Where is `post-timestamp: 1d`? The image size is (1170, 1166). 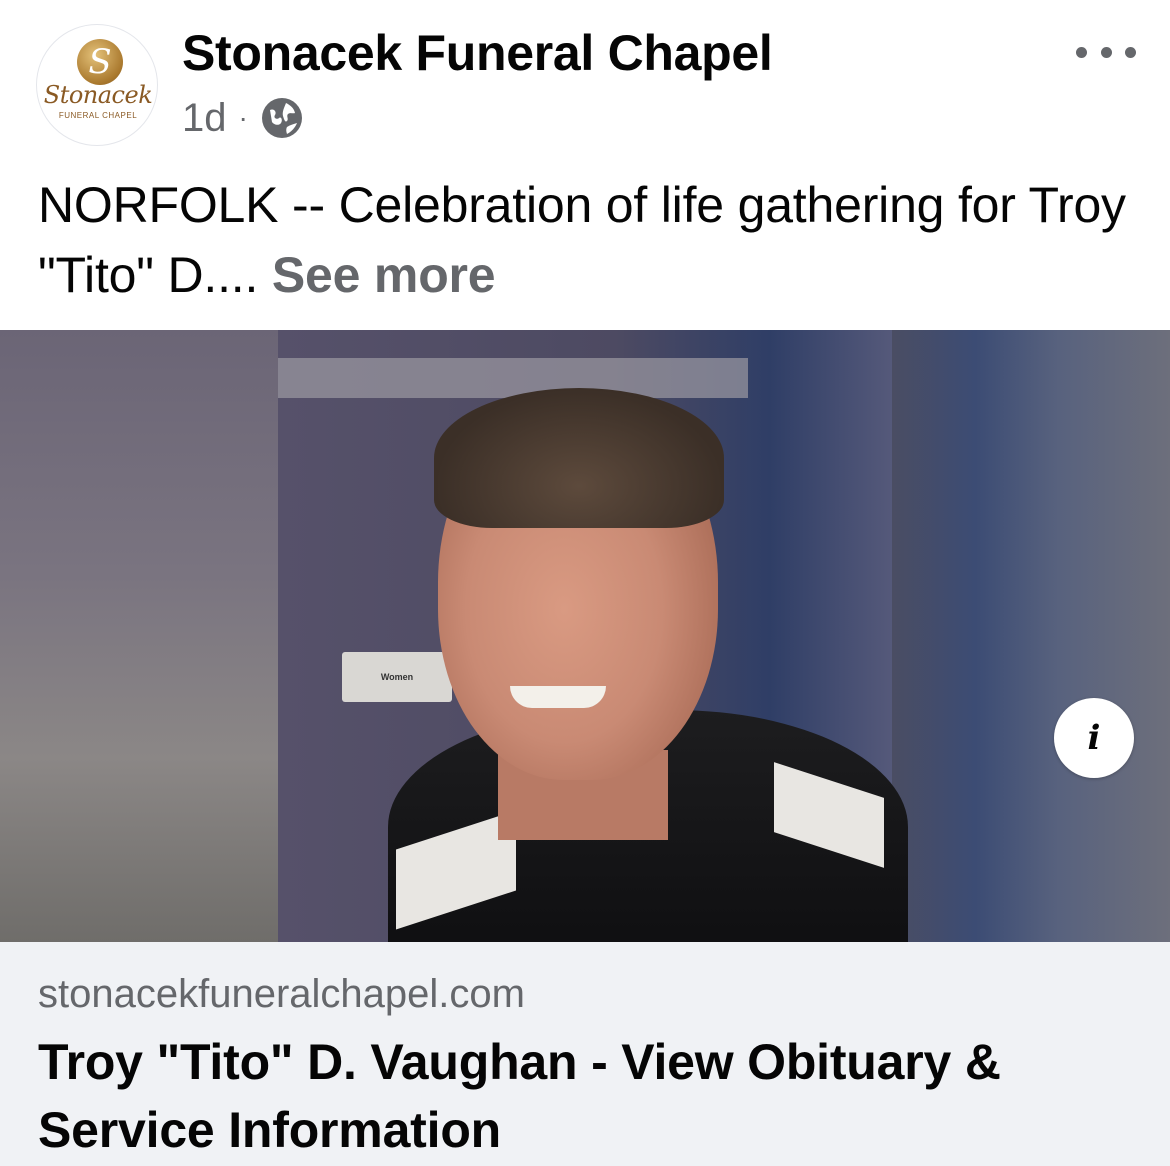
post-timestamp: 1d is located at coordinates (204, 118).